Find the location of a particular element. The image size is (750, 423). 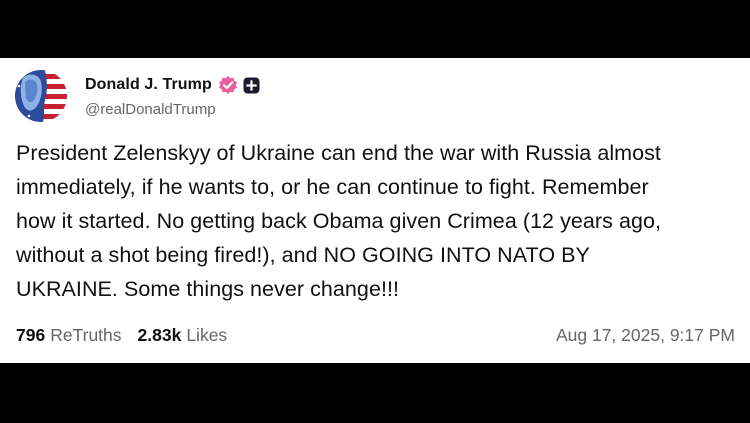

author-handle: @realDonaldTrump is located at coordinates (150, 109).